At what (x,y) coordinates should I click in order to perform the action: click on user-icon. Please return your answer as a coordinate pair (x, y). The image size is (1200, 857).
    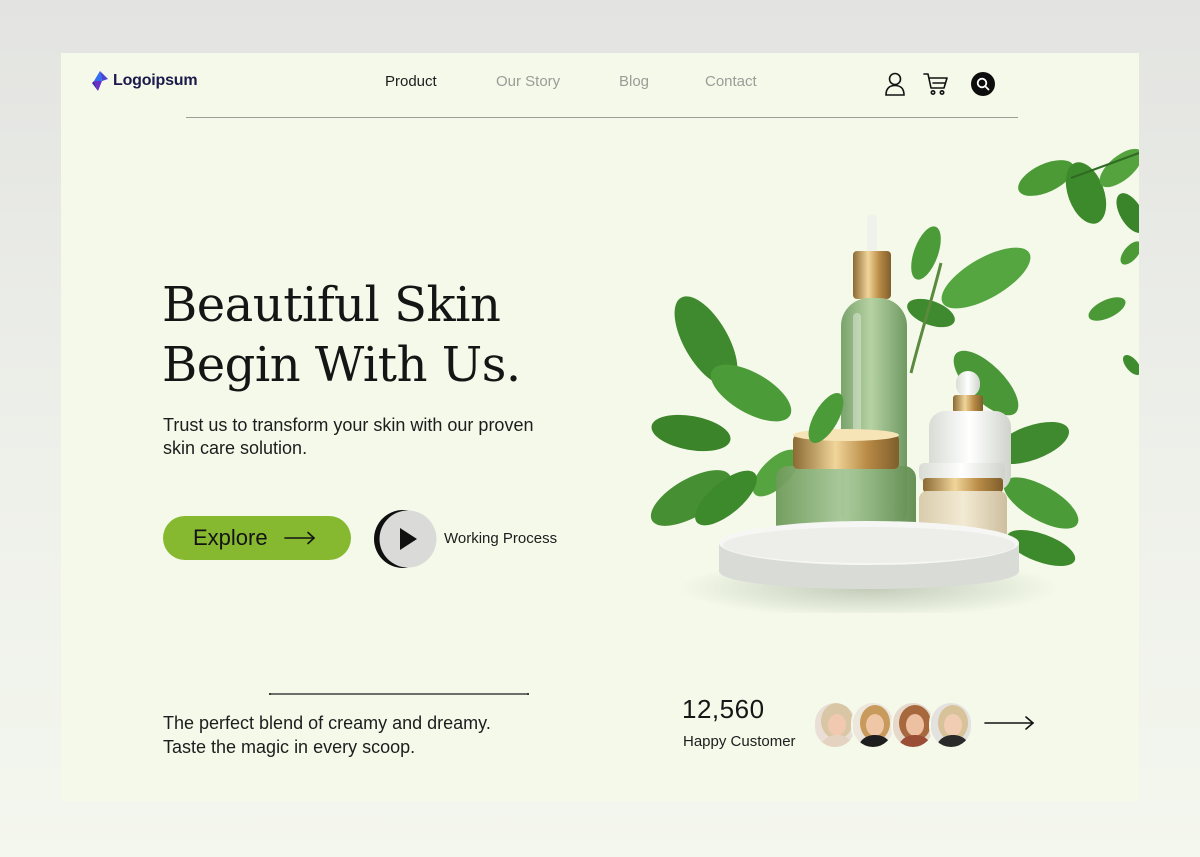
    Looking at the image, I should click on (895, 84).